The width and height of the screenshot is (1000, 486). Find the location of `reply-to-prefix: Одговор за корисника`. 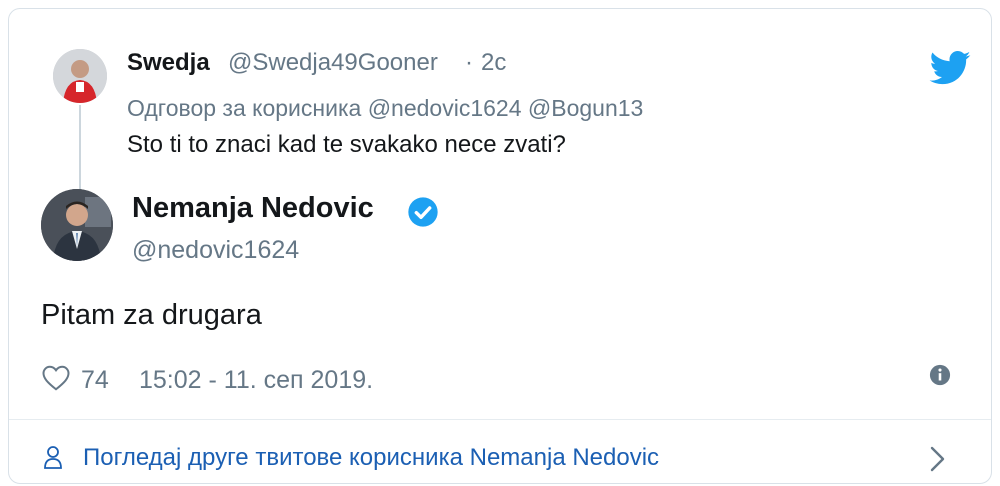

reply-to-prefix: Одговор за корисника is located at coordinates (244, 108).